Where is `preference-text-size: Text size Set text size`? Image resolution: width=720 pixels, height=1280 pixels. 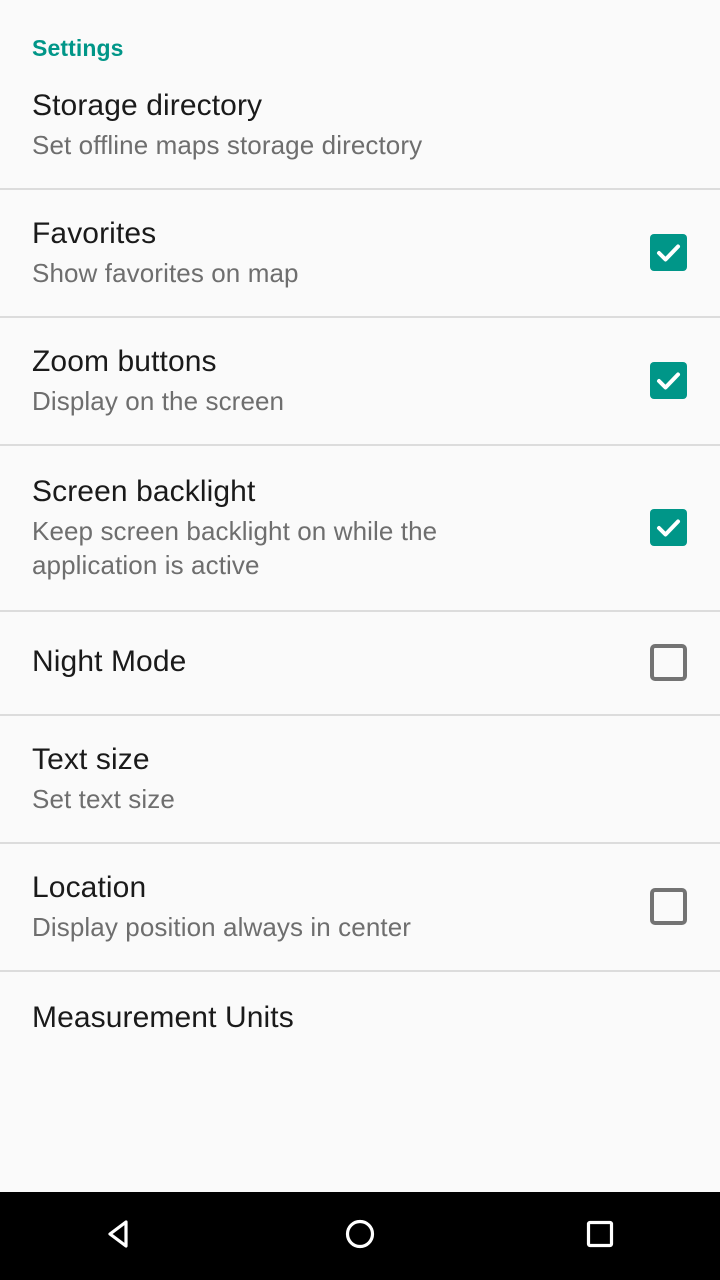
preference-text-size: Text size Set text size is located at coordinates (360, 779).